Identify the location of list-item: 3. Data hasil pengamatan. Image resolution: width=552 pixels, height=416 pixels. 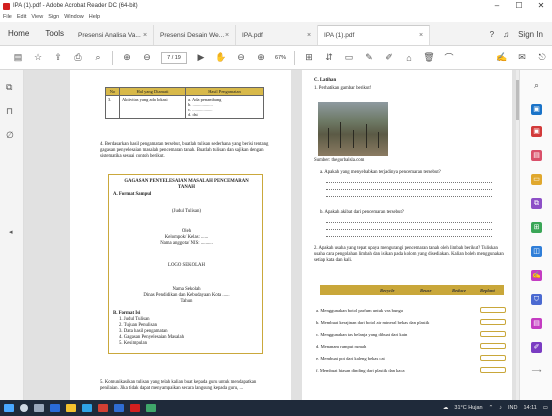
(143, 331).